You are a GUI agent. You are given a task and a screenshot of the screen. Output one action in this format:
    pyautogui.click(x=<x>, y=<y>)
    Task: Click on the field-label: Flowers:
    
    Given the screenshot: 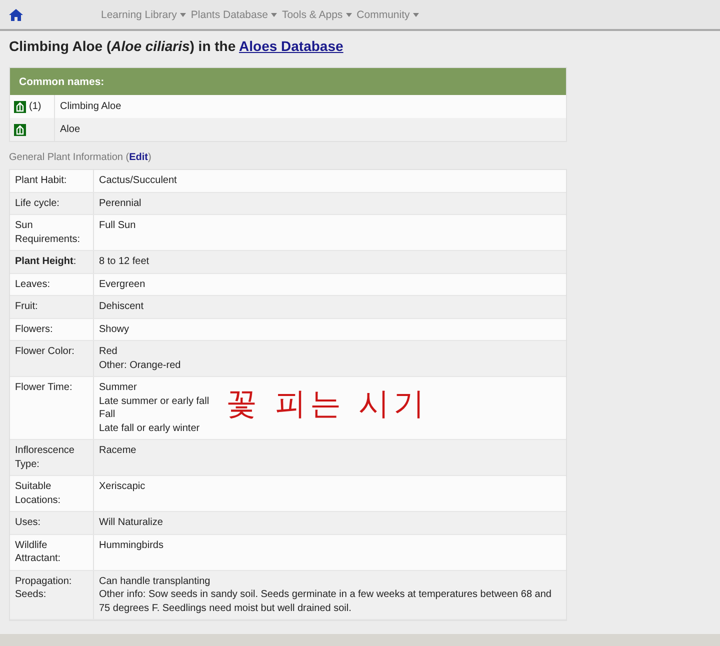 What is the action you would take?
    pyautogui.click(x=34, y=329)
    